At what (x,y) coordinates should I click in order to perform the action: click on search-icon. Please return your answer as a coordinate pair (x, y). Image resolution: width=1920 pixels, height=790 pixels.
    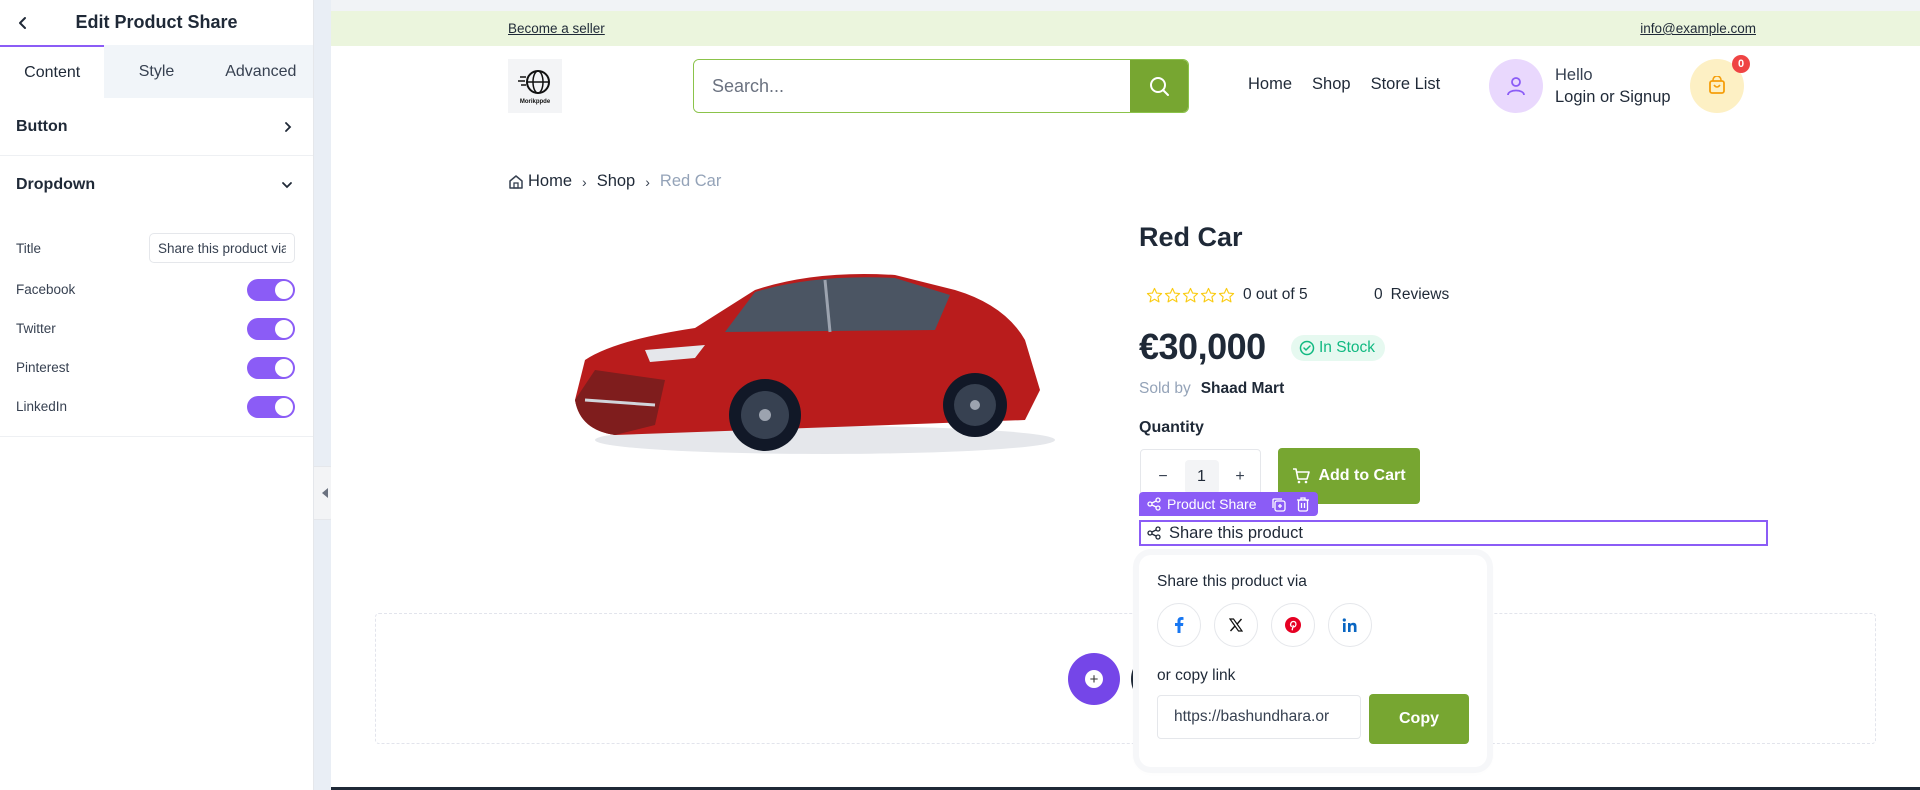
    Looking at the image, I should click on (1159, 86).